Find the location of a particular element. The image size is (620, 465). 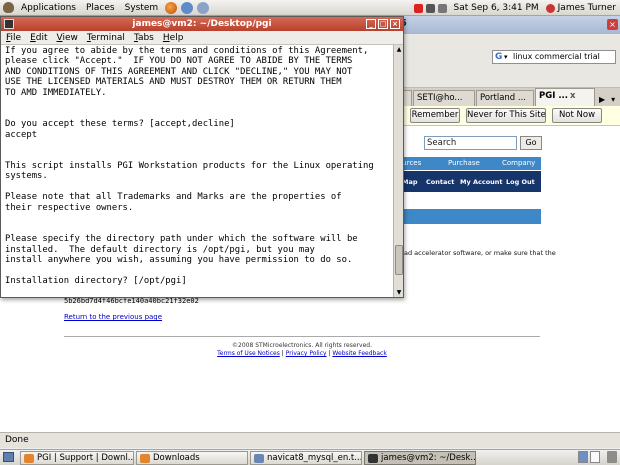

firefox-titlebar: 5 × is located at coordinates (510, 25).